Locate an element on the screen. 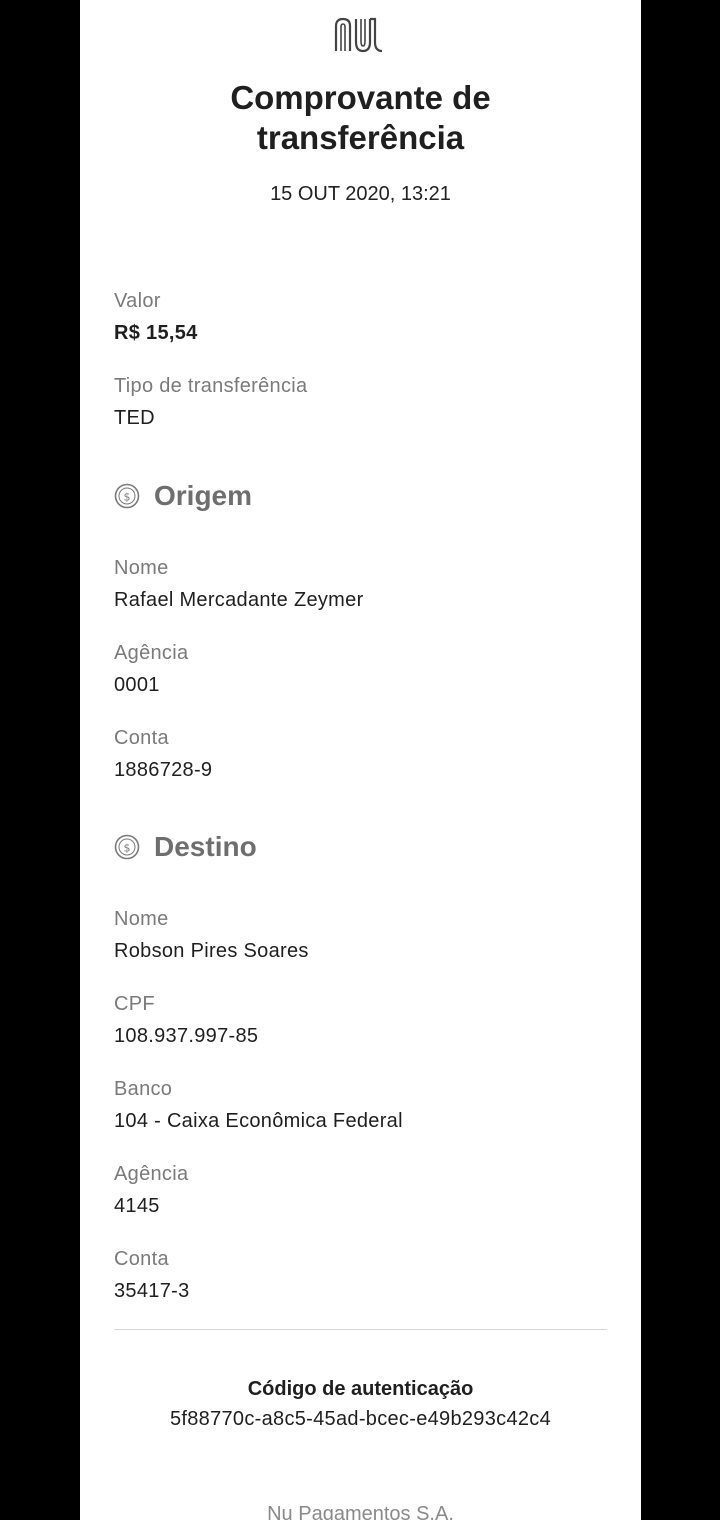  destino-conta-value: 35417-3 is located at coordinates (152, 1291).